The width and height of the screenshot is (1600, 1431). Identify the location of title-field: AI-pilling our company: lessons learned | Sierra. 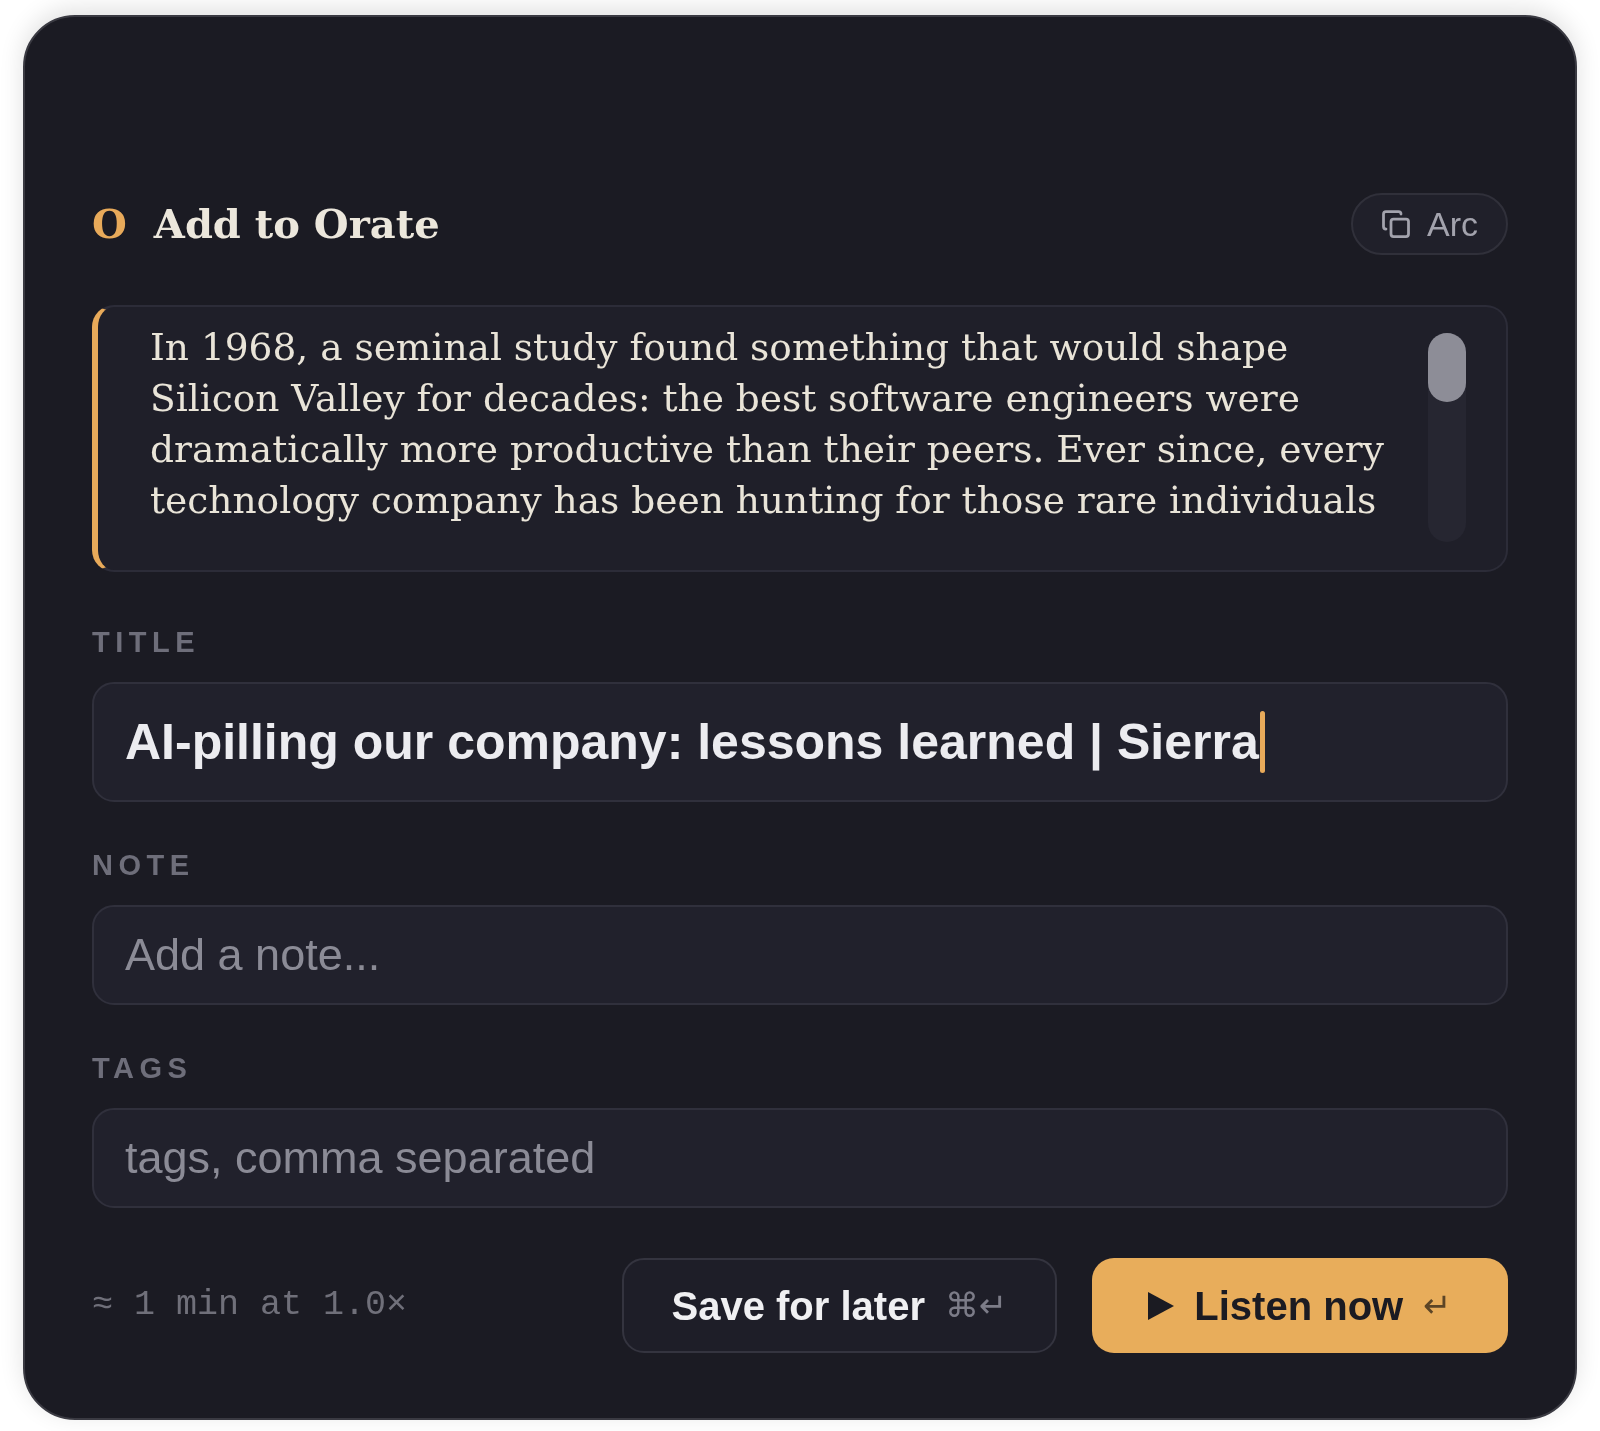
(800, 742).